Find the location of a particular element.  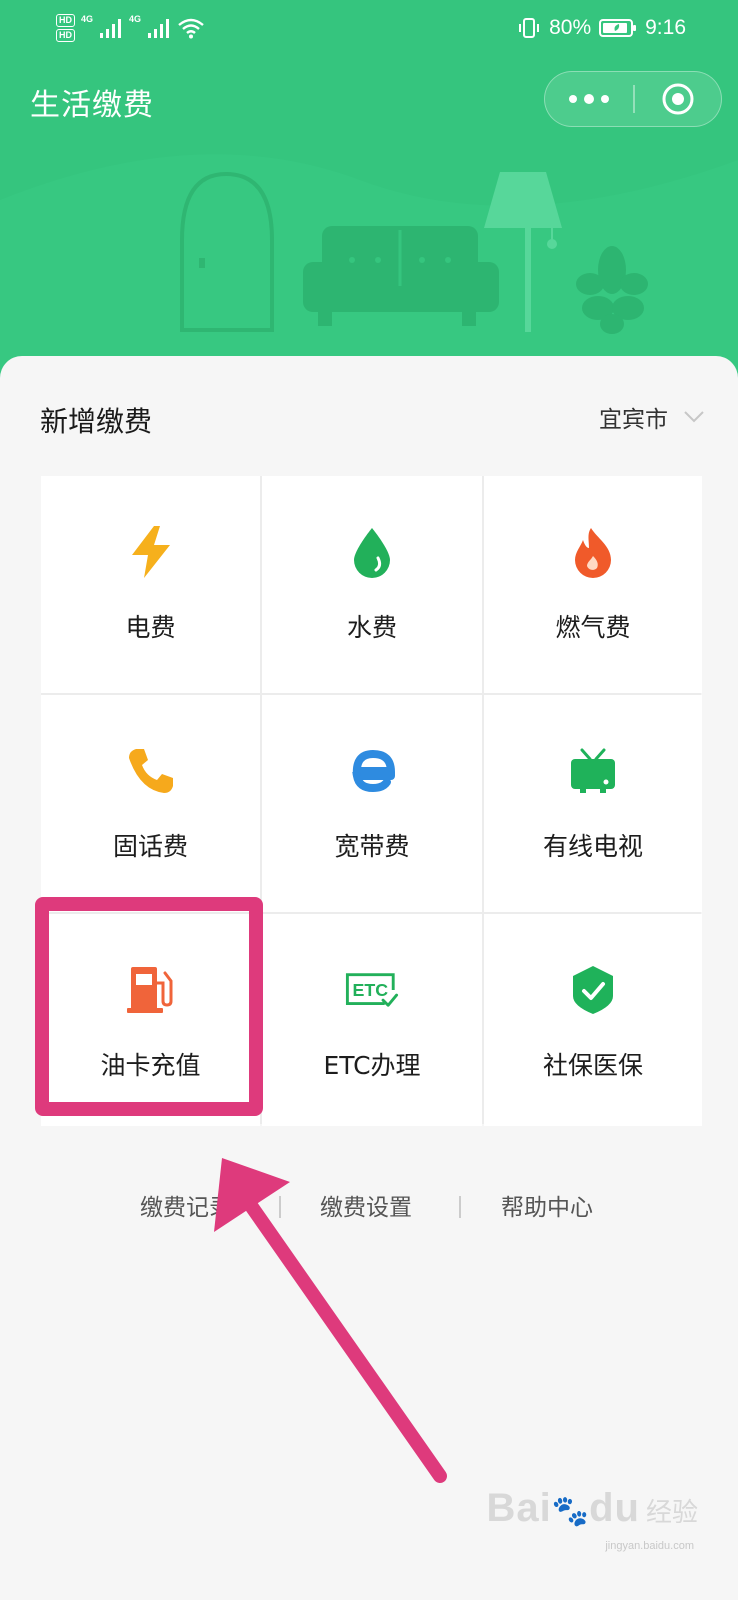

status-left: HD HD 4G 4G is located at coordinates (130, 28).